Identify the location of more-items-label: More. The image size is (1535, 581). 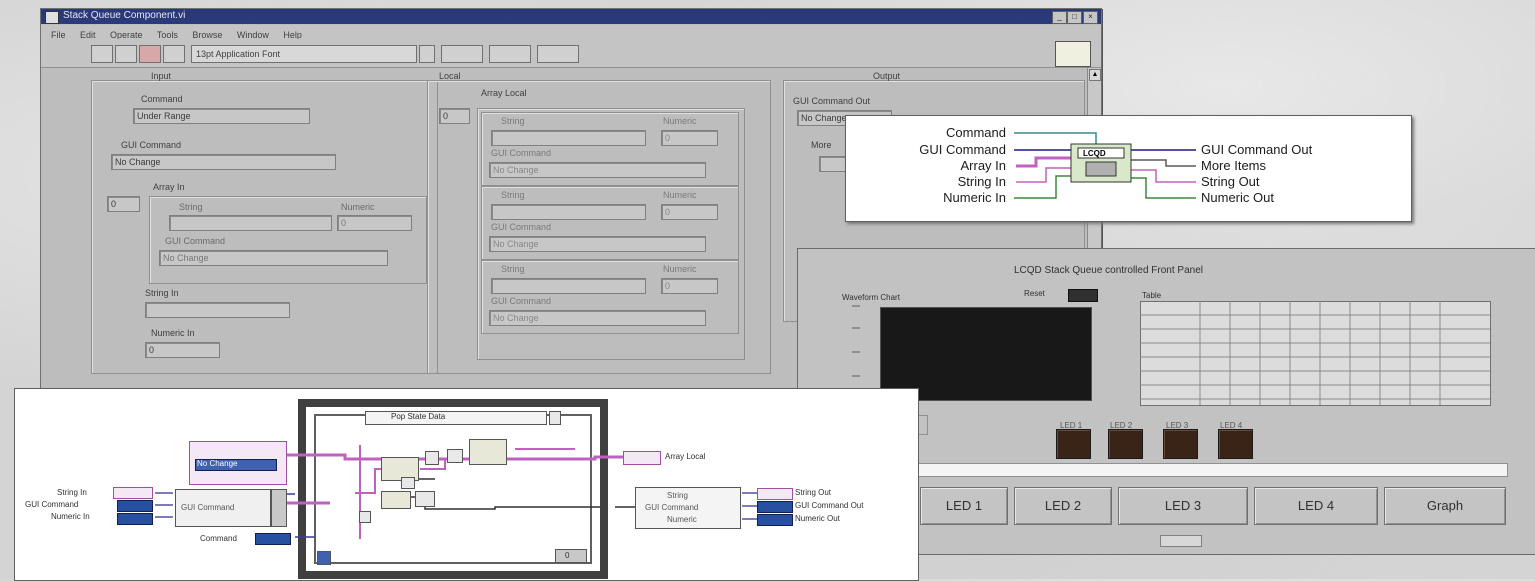
(821, 145).